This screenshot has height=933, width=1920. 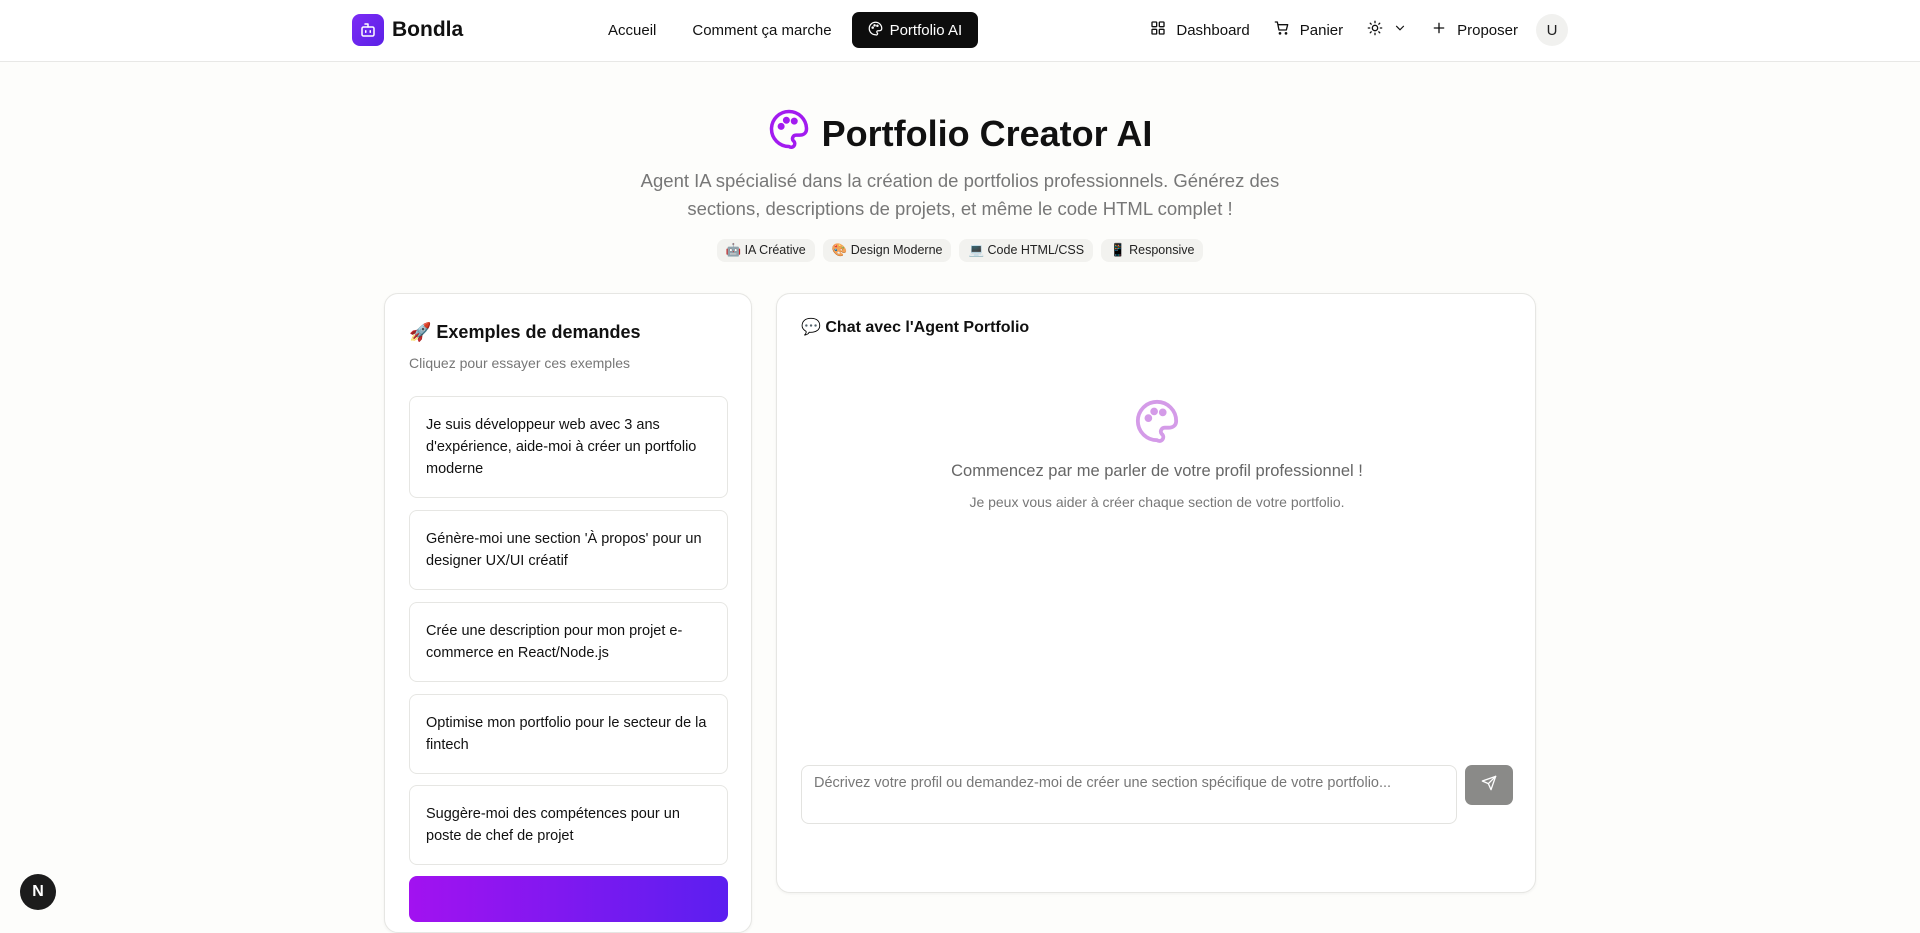 I want to click on propose-button: Proposer, so click(x=1474, y=30).